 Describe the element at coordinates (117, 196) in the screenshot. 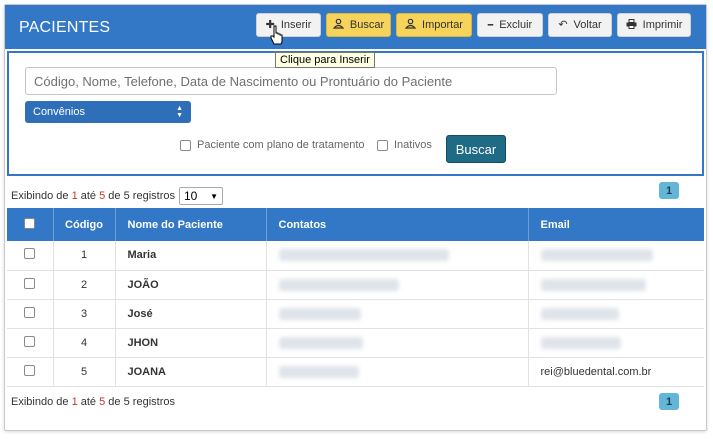

I see `records-info-top: Exibindo de 1 até 5 de 5 registros 10 ▼` at that location.